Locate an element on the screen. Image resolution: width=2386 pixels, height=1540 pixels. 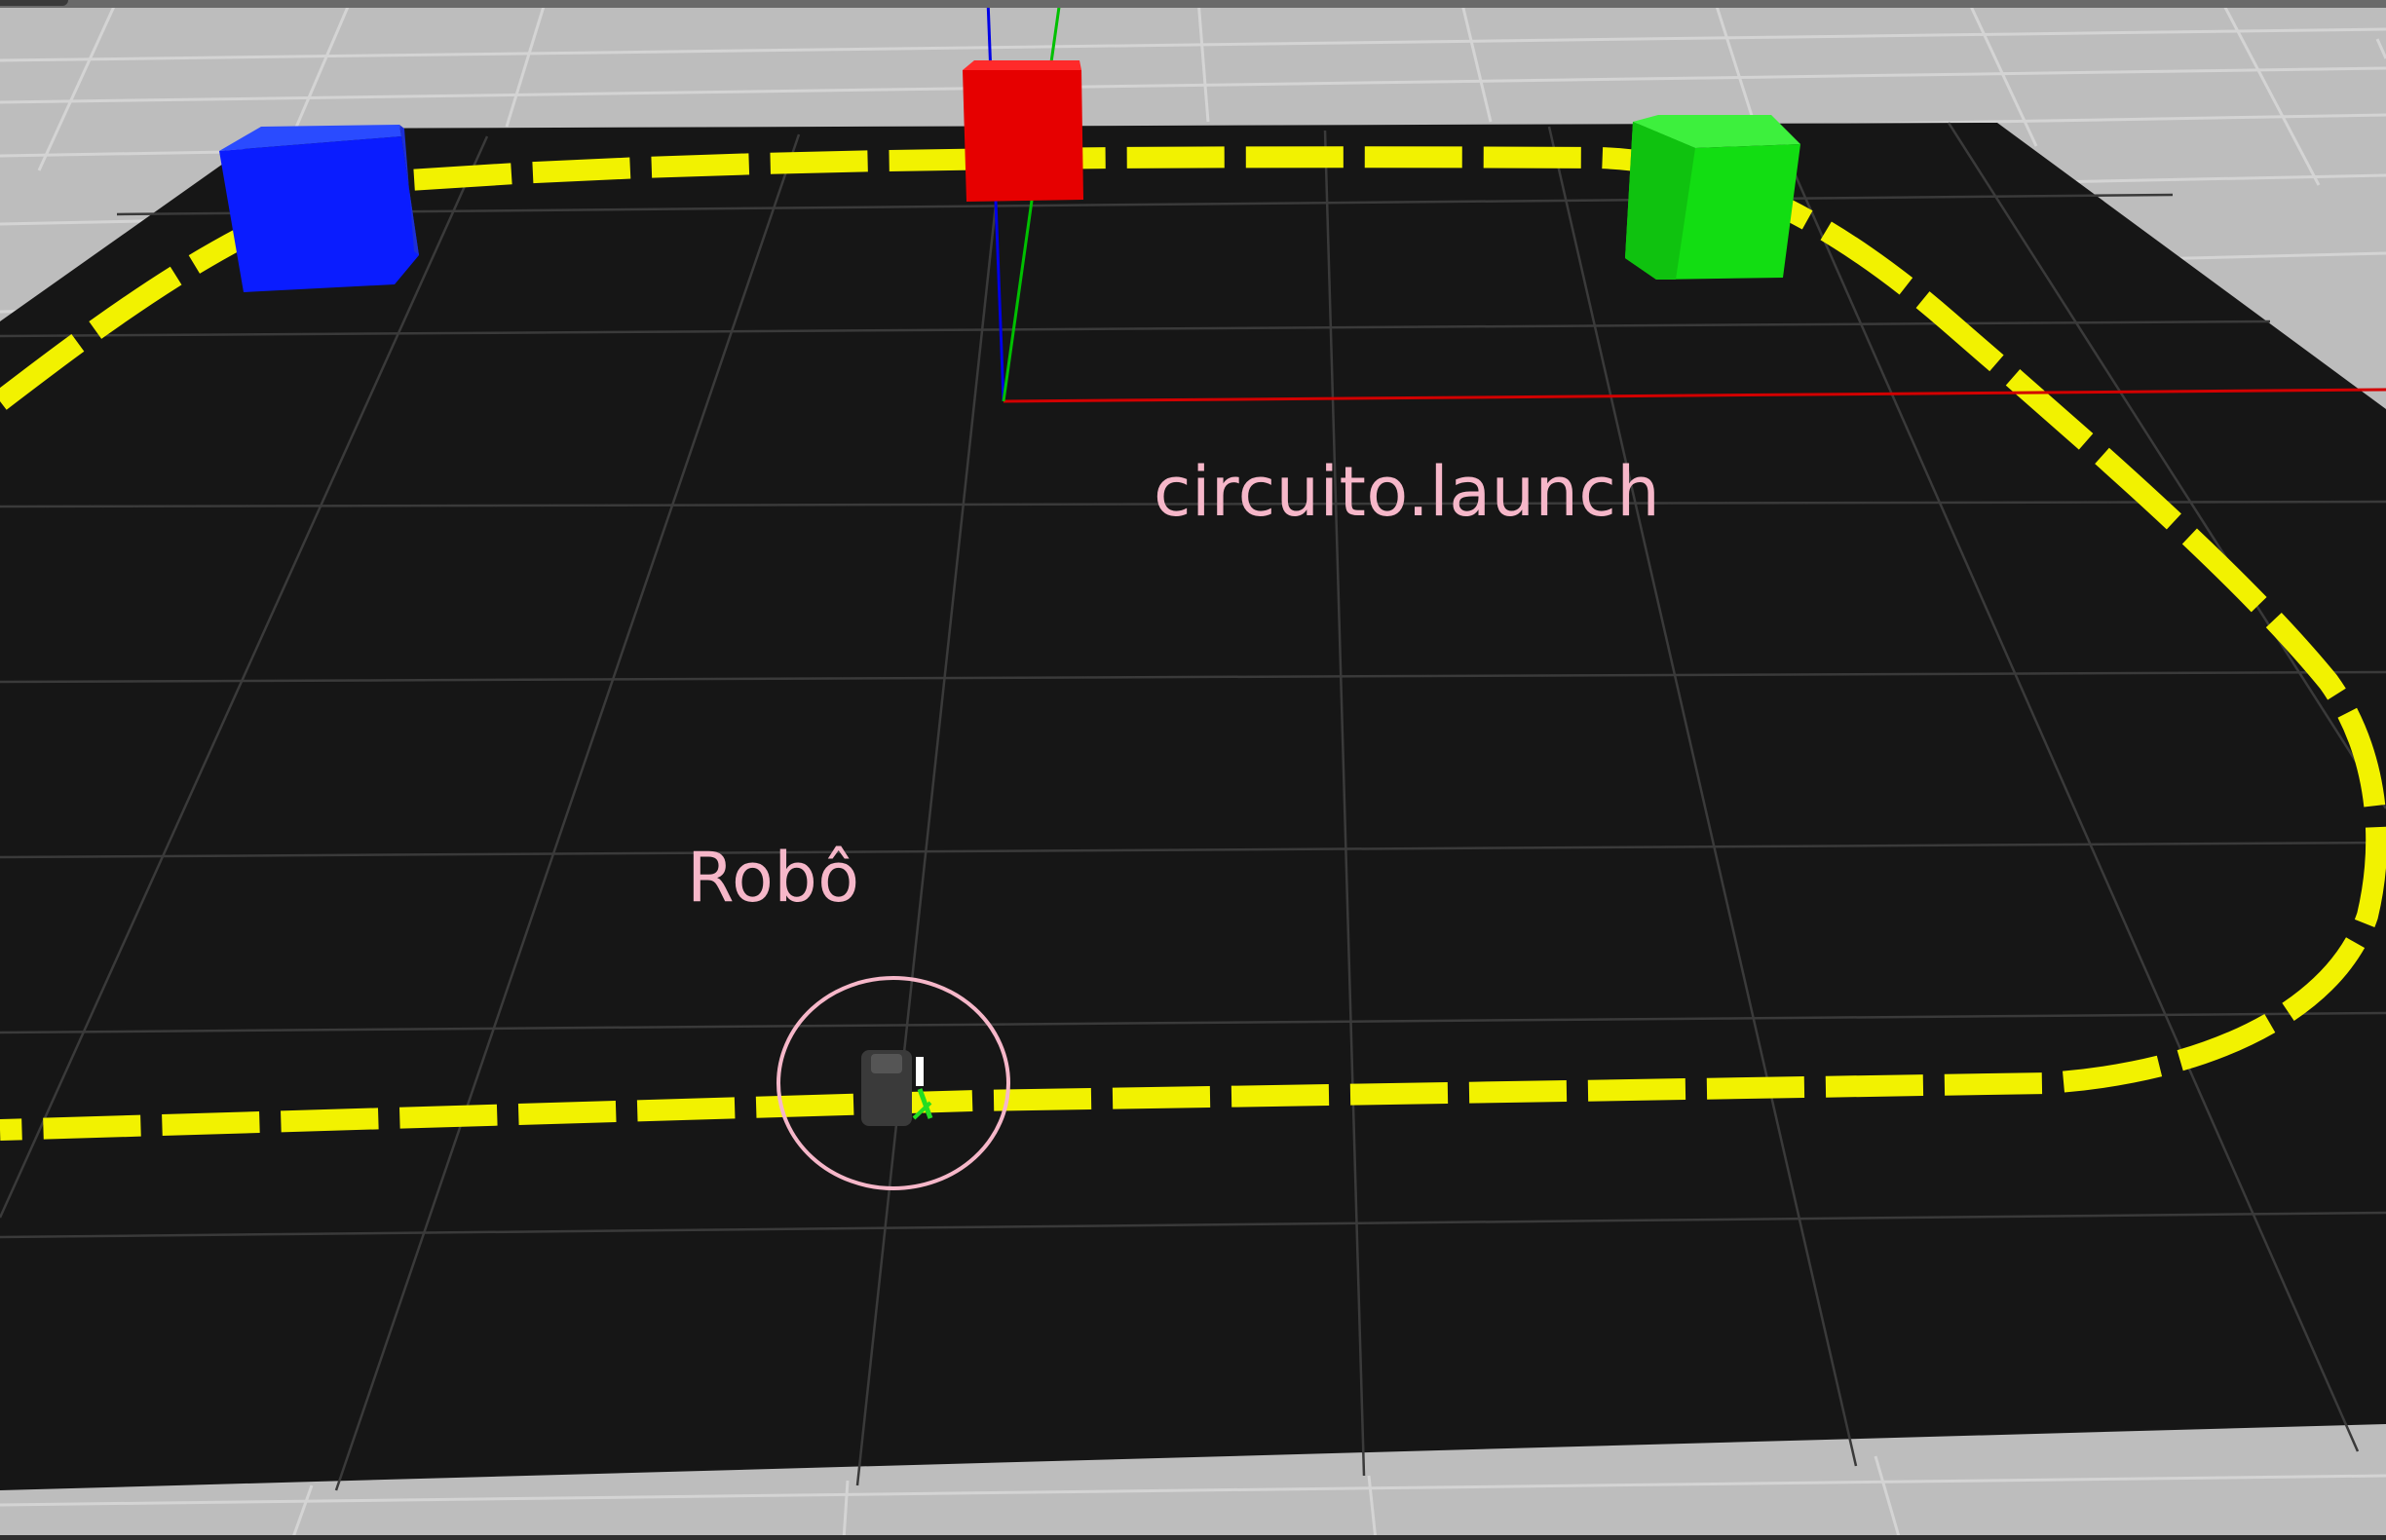
blue-cube-icon is located at coordinates (319, 208).